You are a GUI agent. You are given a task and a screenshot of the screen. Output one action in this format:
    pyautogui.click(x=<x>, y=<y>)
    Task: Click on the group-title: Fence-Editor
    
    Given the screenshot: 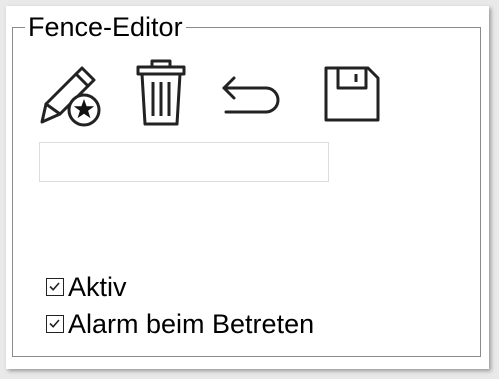 What is the action you would take?
    pyautogui.click(x=105, y=27)
    